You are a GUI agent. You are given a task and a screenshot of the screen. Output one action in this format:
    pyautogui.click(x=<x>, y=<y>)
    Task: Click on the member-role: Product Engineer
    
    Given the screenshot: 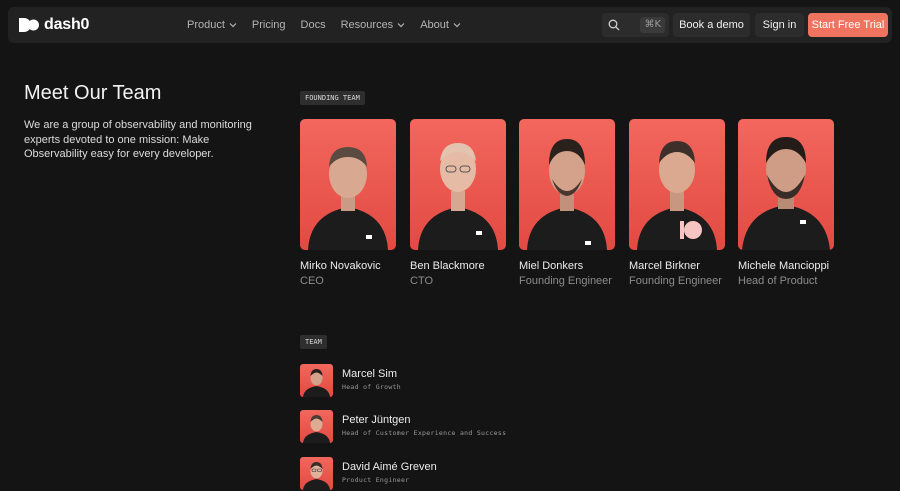 What is the action you would take?
    pyautogui.click(x=376, y=480)
    